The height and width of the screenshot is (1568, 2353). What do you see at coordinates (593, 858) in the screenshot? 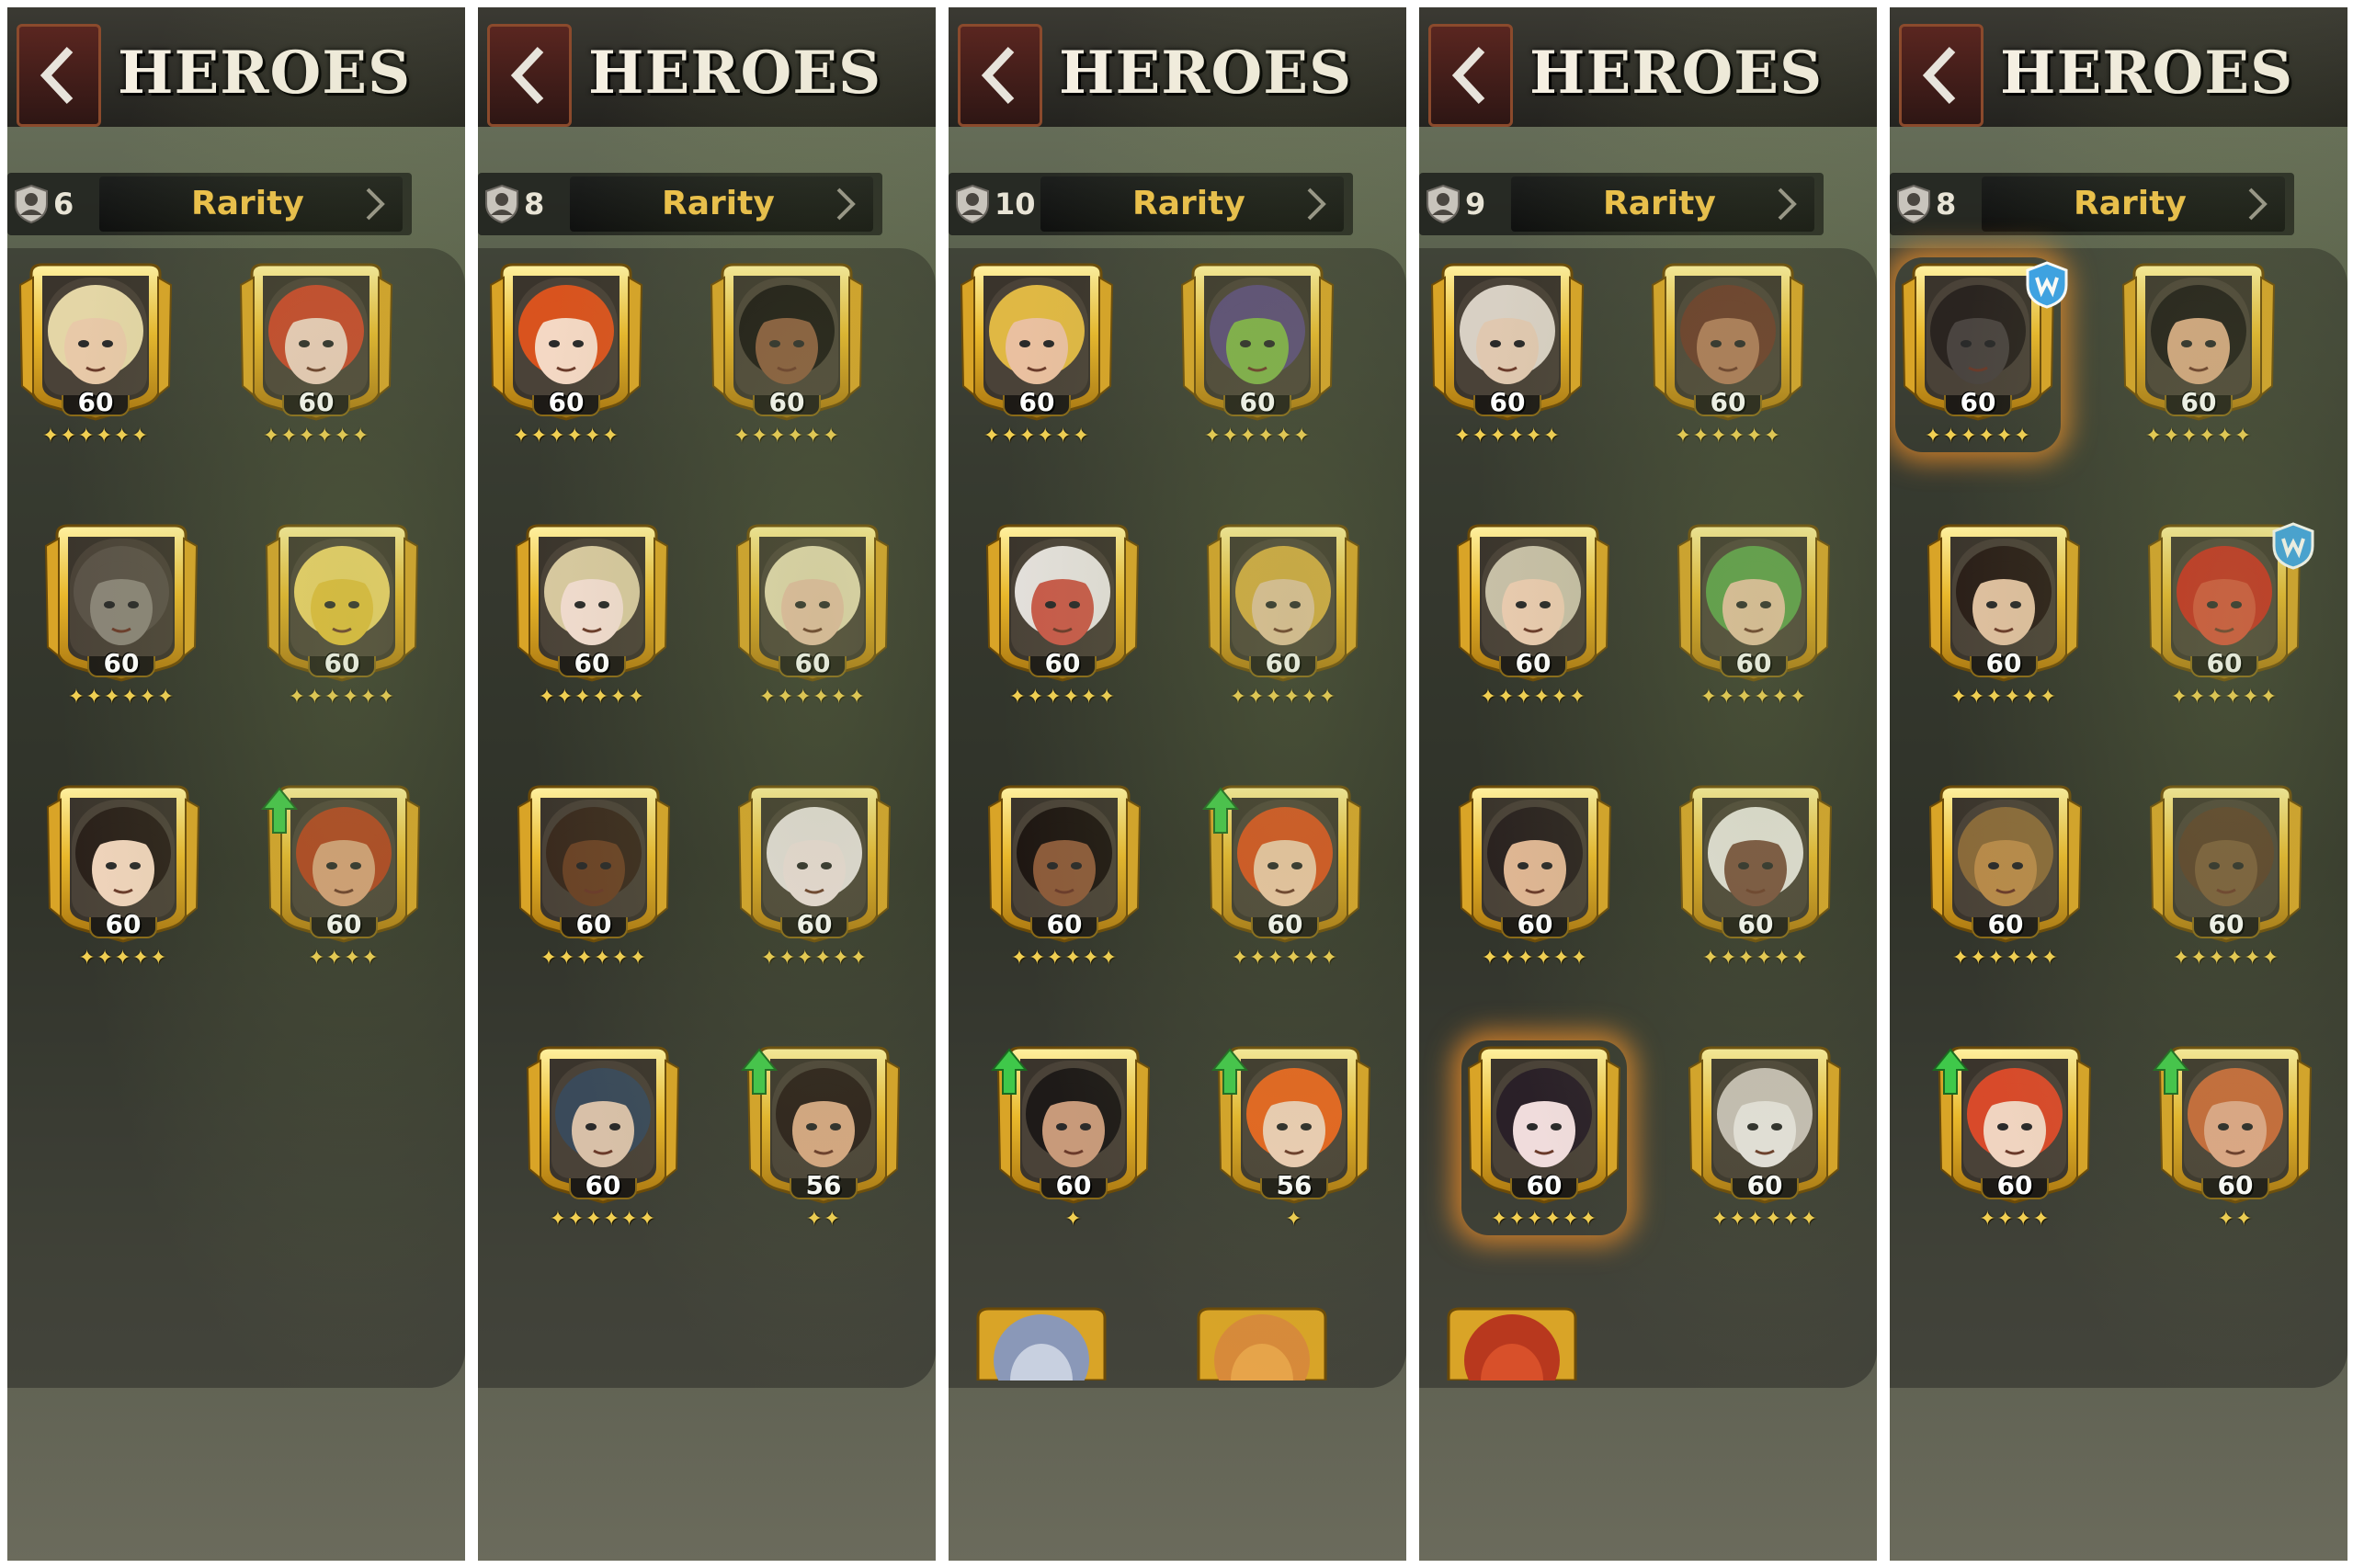
I see `armored-bull-hero-portrait` at bounding box center [593, 858].